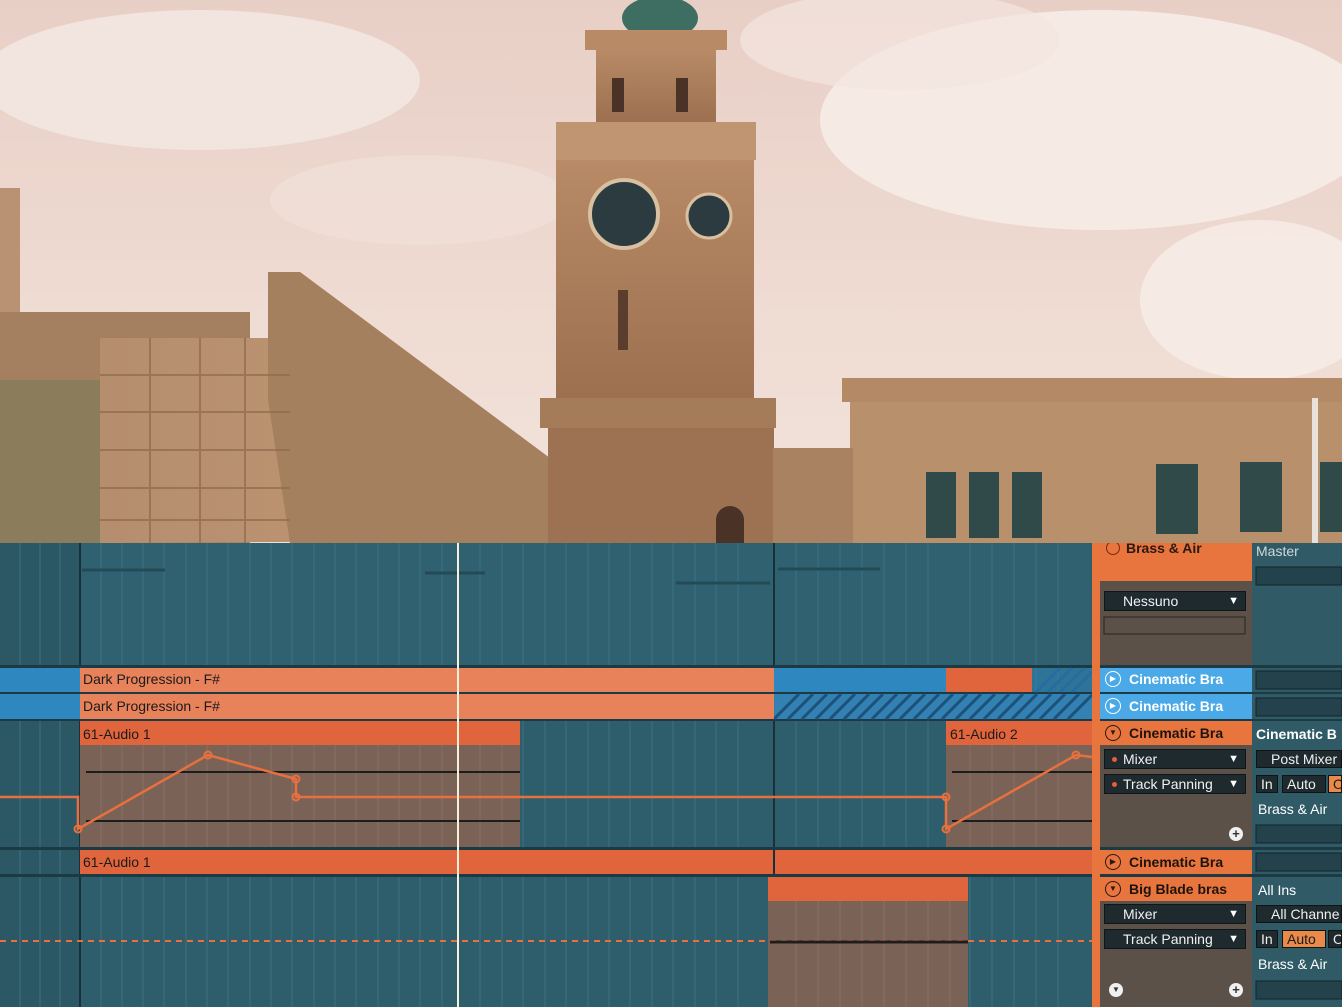 The height and width of the screenshot is (1007, 1342). I want to click on clip-audio-1: 61-Audio 1, so click(117, 734).